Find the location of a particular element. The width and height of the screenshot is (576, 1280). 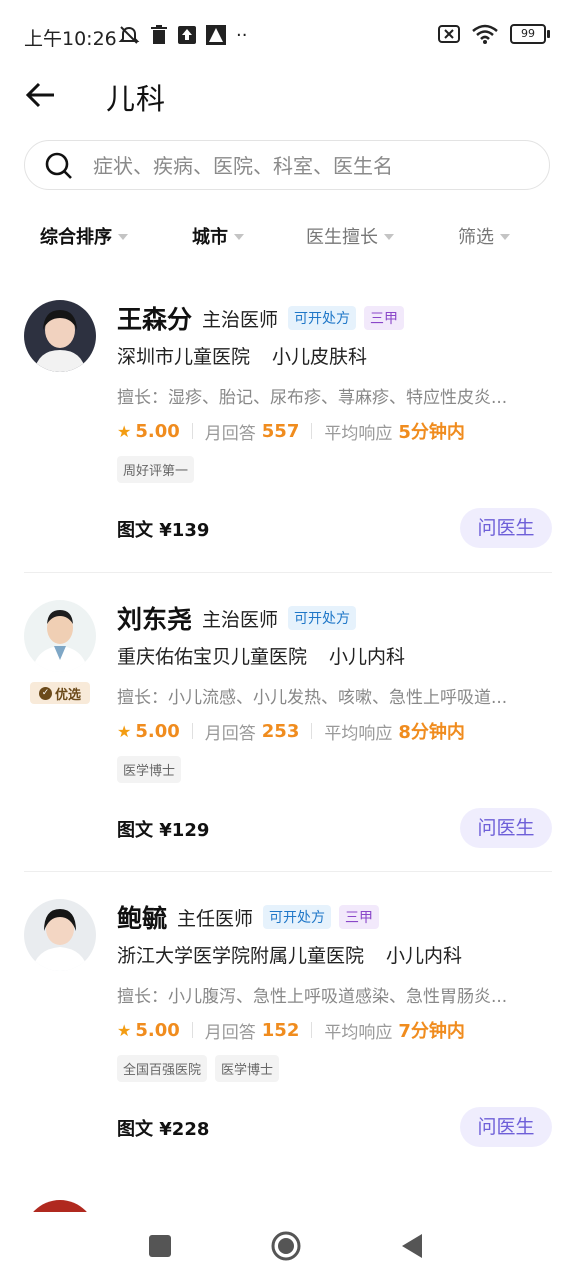

avg-response-value: 5分钟内 is located at coordinates (431, 432).